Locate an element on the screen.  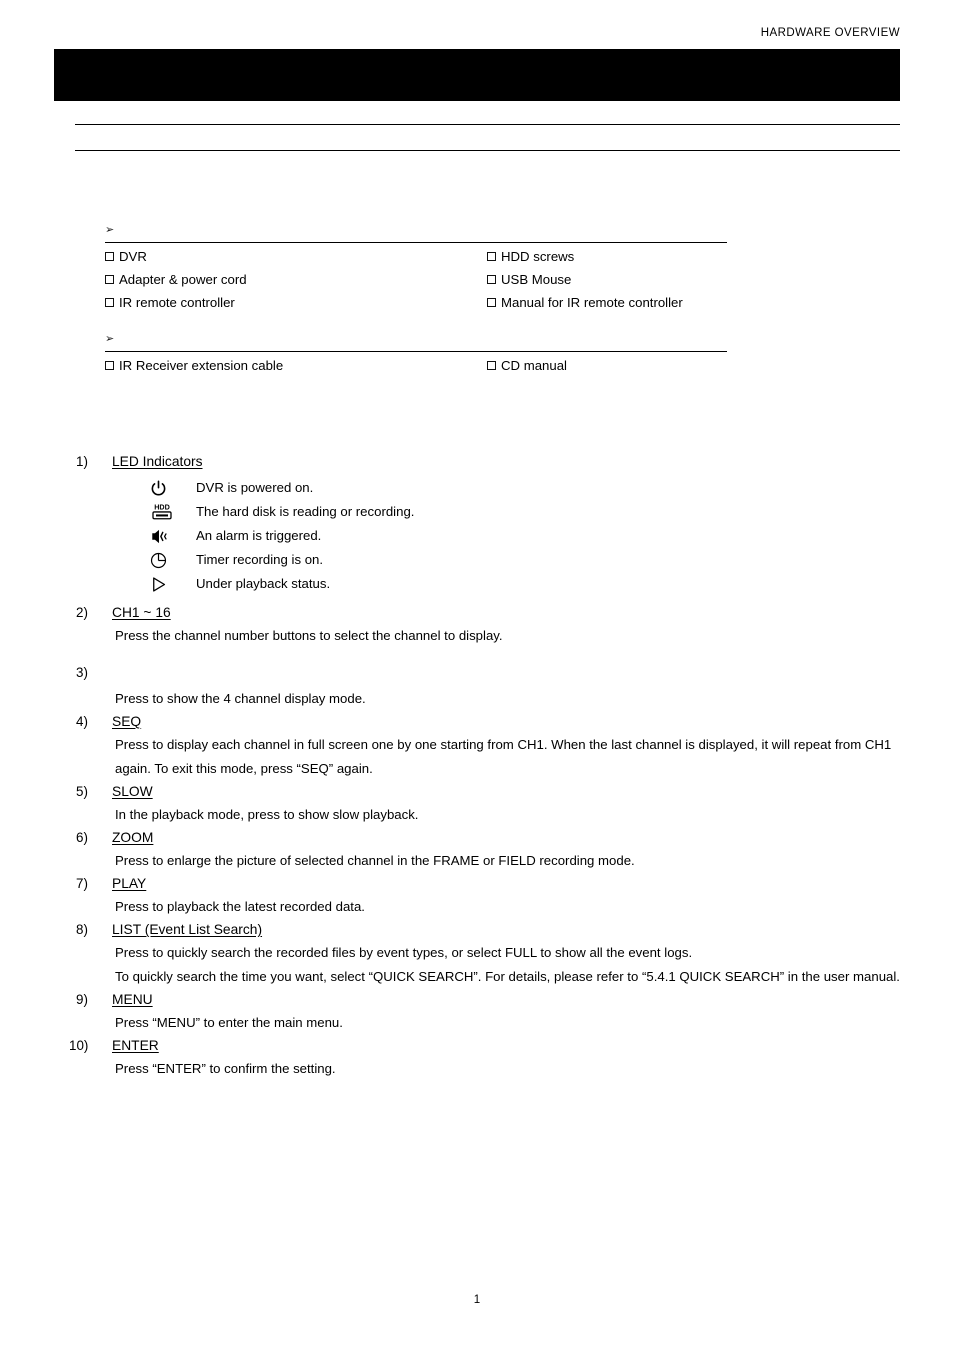
header-divider-bottom is located at coordinates (487, 150).